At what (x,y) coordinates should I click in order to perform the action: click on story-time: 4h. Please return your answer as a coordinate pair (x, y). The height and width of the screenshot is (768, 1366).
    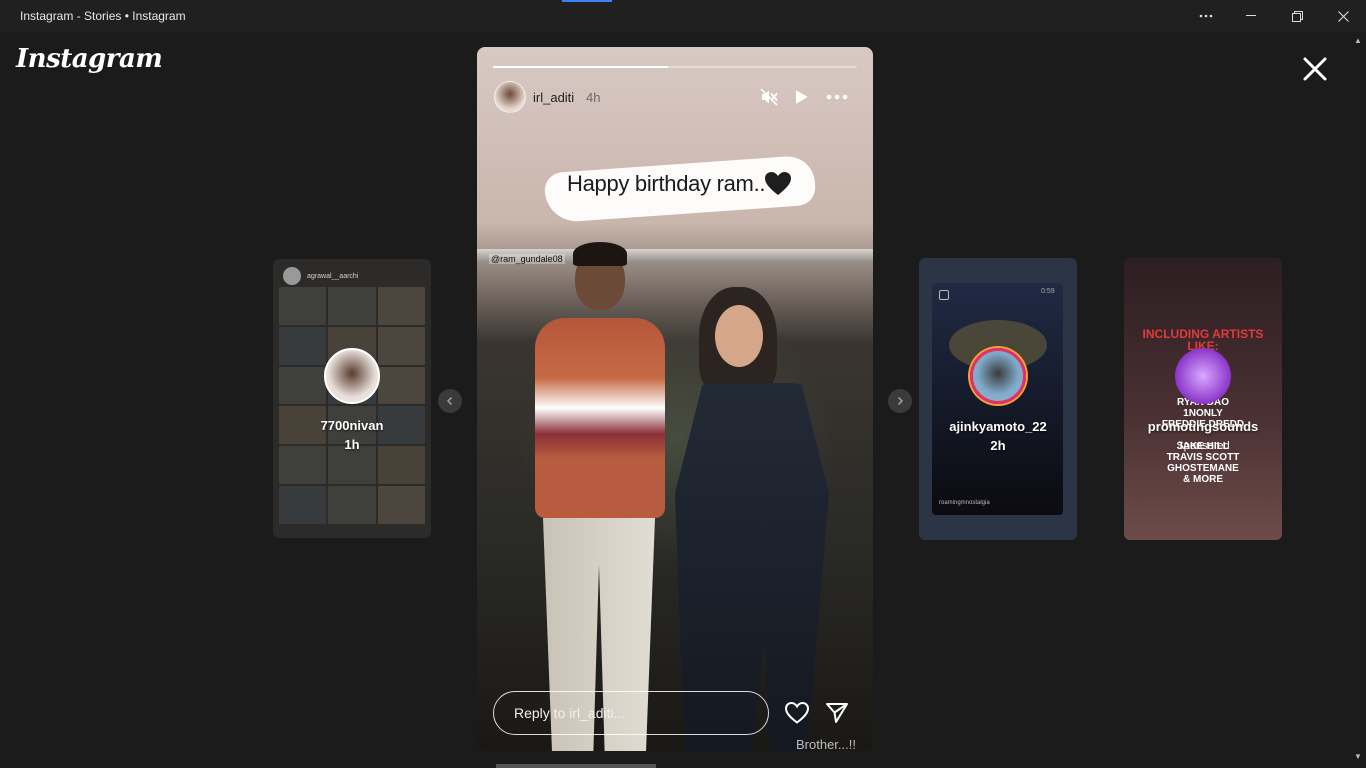
    Looking at the image, I should click on (593, 97).